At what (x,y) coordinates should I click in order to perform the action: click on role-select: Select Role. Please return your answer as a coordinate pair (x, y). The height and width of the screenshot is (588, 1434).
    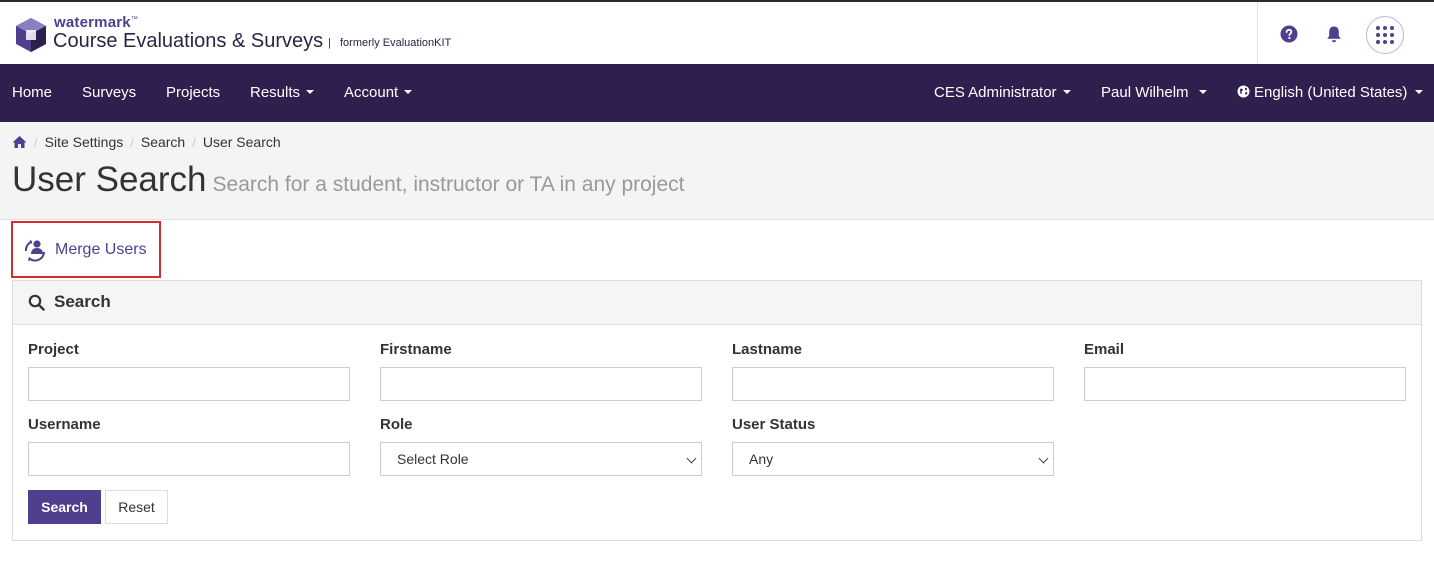
    Looking at the image, I should click on (541, 459).